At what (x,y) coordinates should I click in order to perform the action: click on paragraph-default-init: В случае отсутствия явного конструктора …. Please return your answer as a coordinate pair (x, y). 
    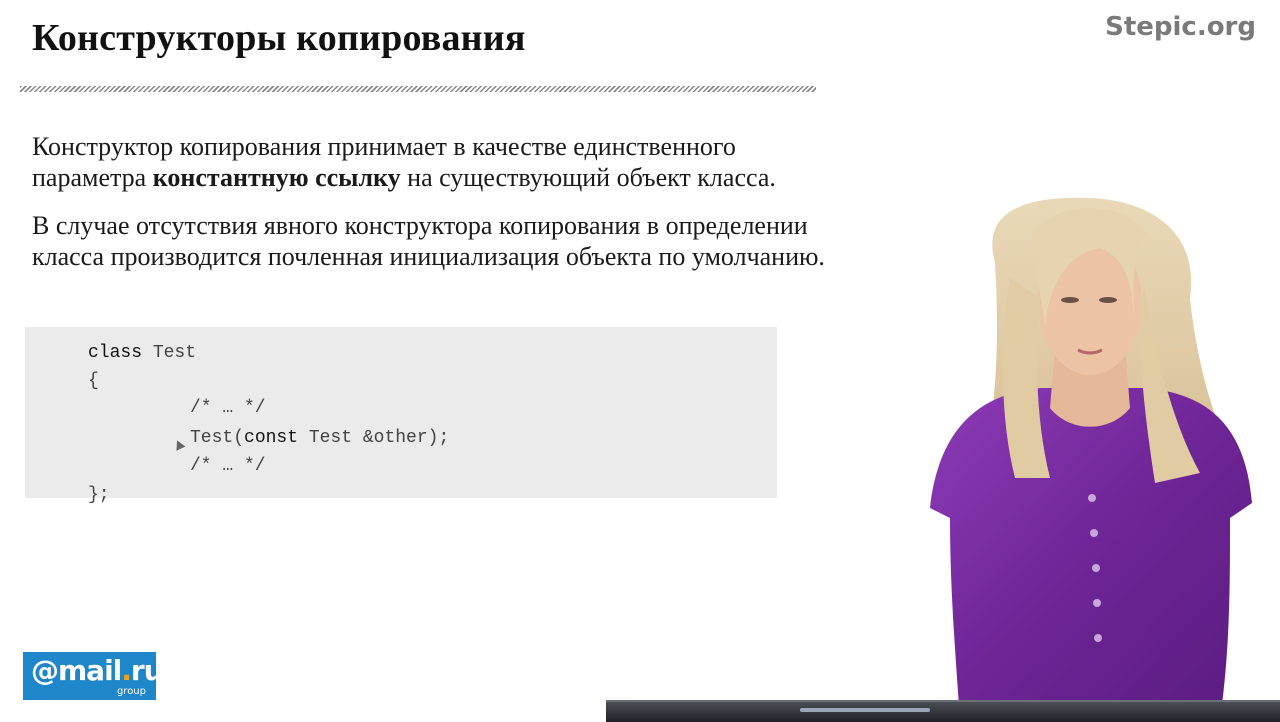
    Looking at the image, I should click on (428, 241).